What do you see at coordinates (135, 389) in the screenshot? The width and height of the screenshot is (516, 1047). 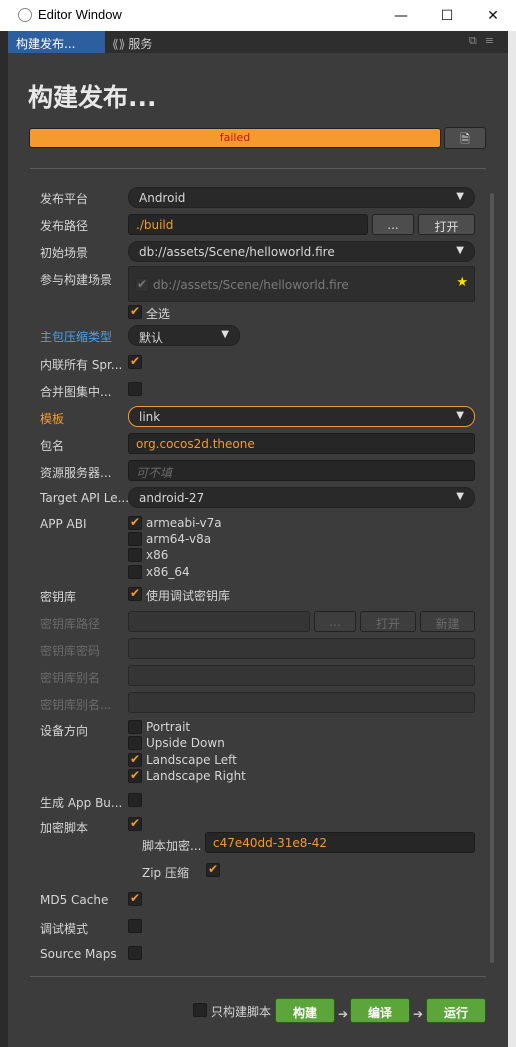 I see `merge-atlas-checkbox` at bounding box center [135, 389].